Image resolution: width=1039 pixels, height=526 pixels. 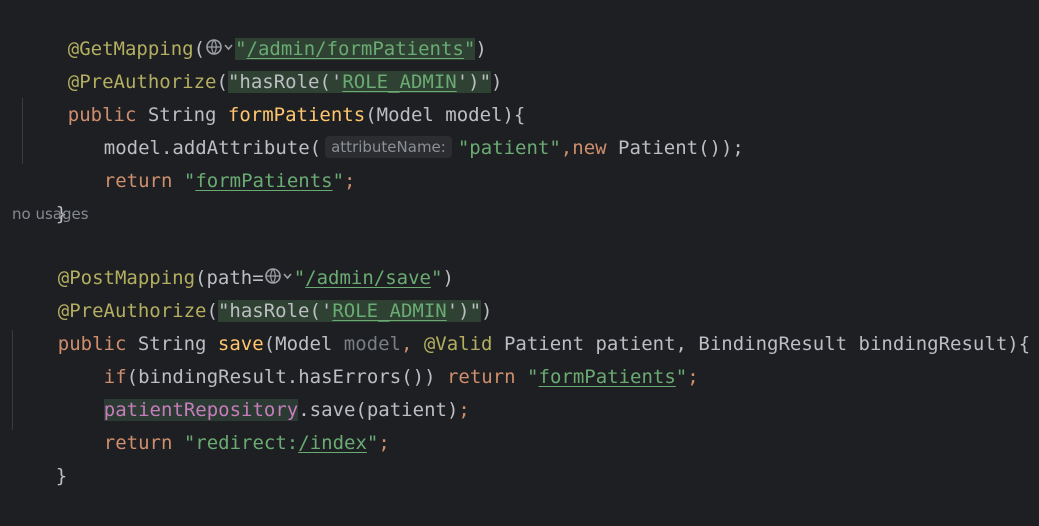 I want to click on code-line: public String formPatients(Model model){, so click(x=274, y=96).